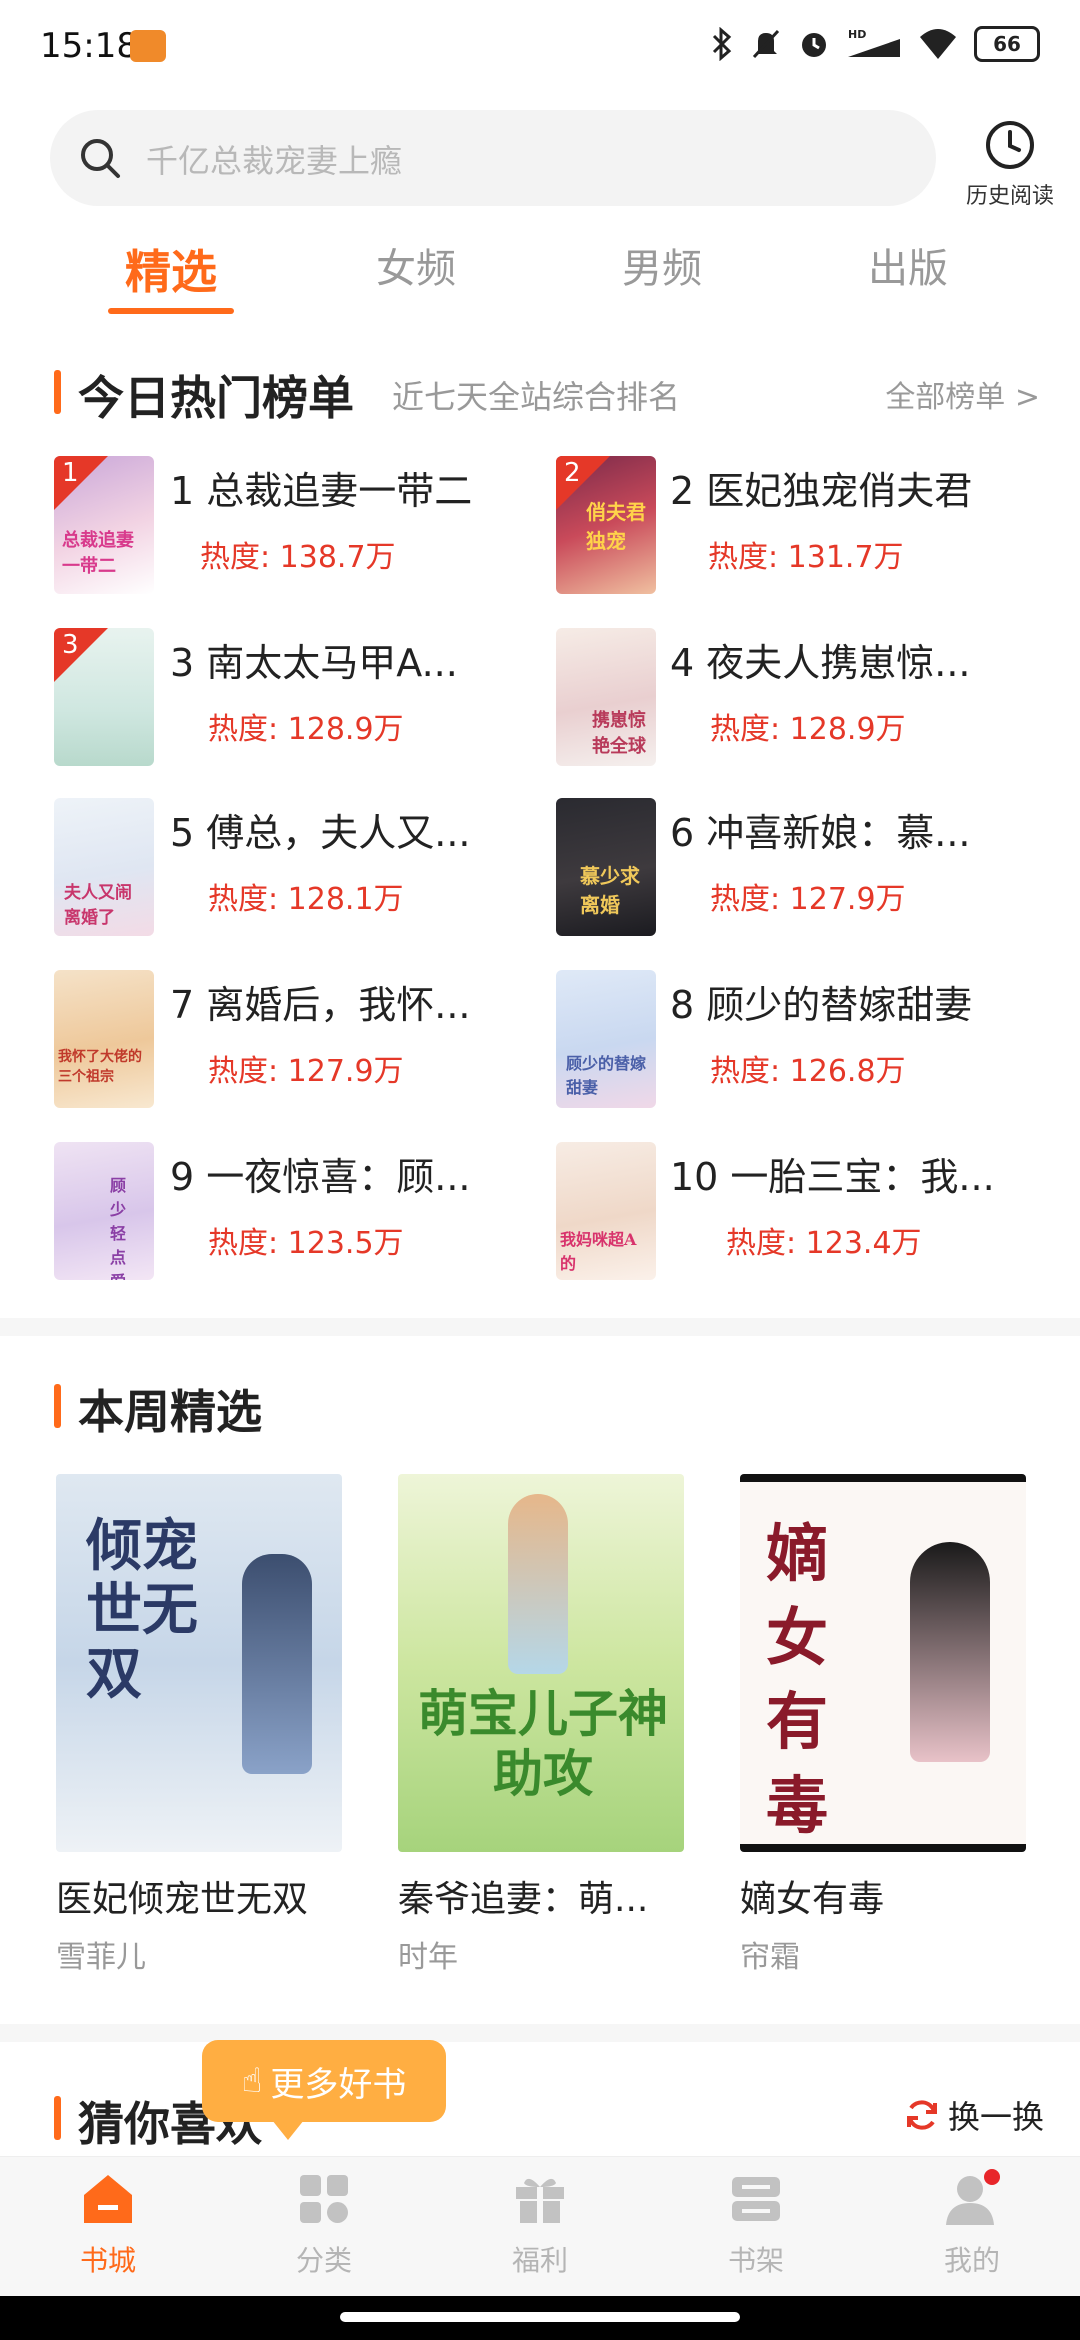  I want to click on weekly-book: 倾宠世无双 医妃倾宠世无双 雪菲儿, so click(199, 1725).